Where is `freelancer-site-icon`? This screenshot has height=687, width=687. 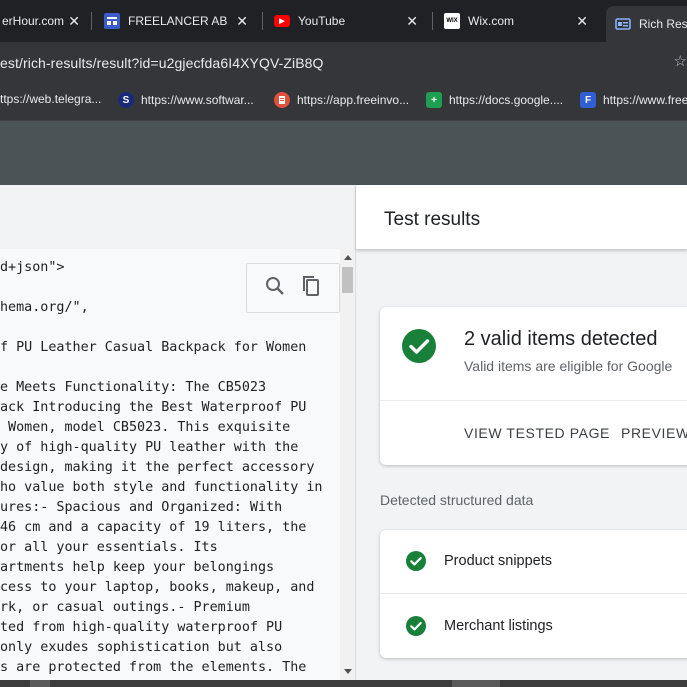 freelancer-site-icon is located at coordinates (112, 21).